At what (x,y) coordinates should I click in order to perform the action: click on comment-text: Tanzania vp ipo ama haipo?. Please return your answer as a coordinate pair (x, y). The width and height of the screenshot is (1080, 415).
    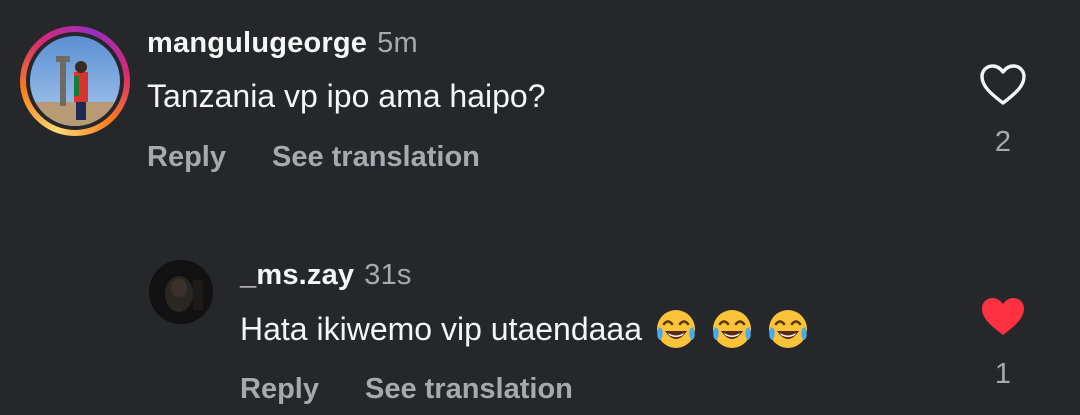
    Looking at the image, I should click on (346, 96).